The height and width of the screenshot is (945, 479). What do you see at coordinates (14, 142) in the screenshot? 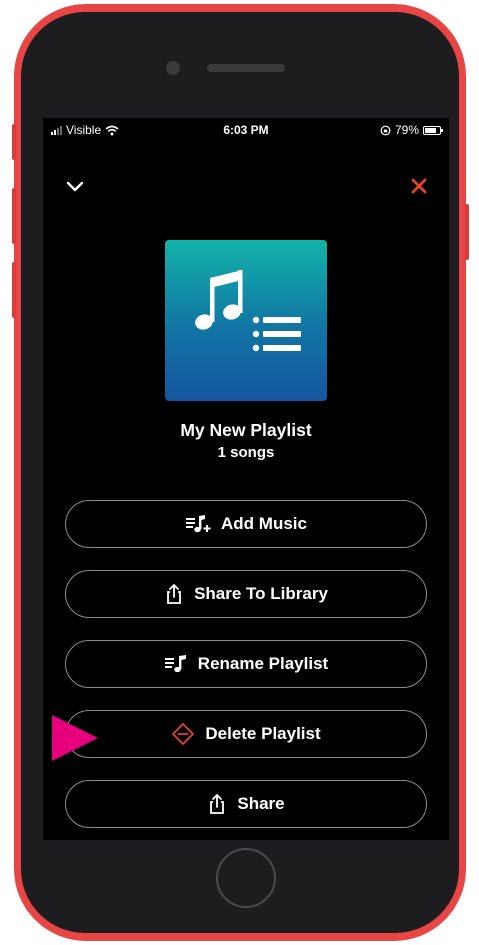
I see `silent-switch` at bounding box center [14, 142].